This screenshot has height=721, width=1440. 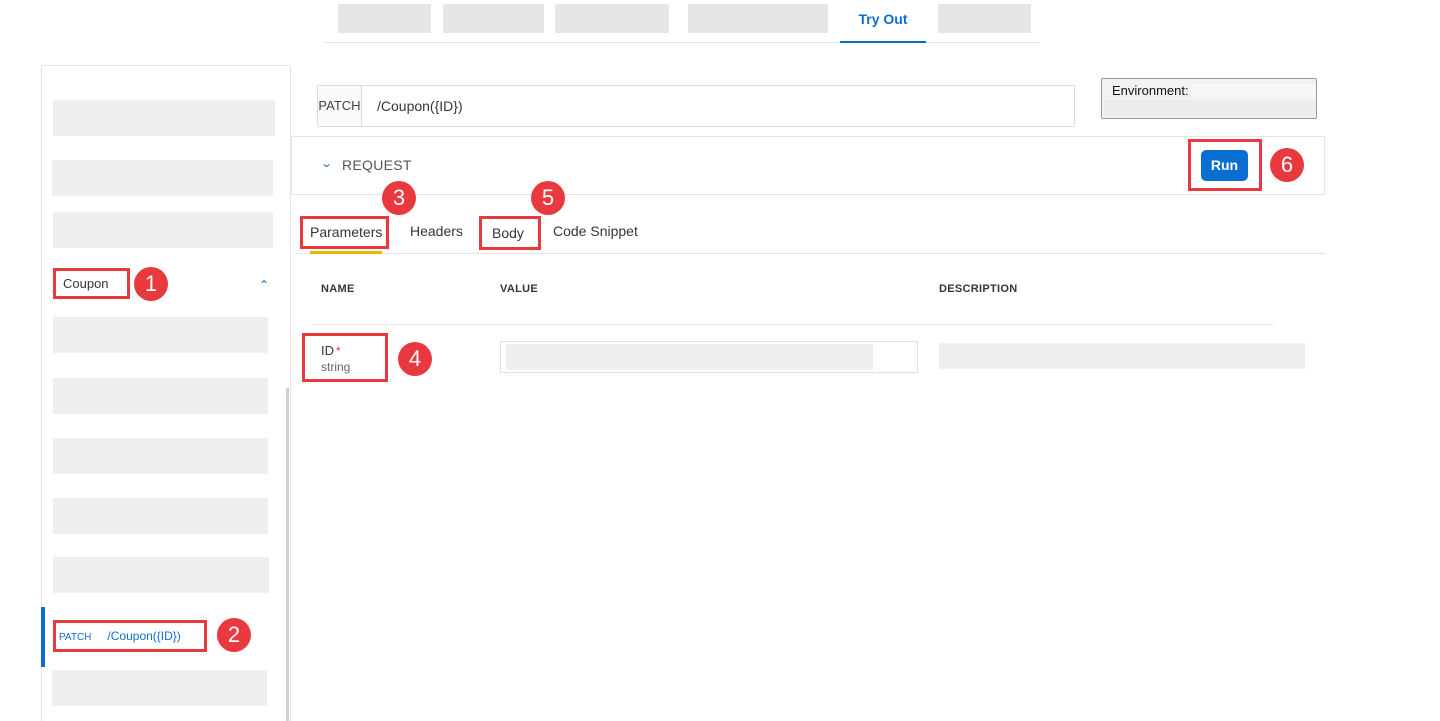 I want to click on annotation-badge-6: 6, so click(x=1287, y=165).